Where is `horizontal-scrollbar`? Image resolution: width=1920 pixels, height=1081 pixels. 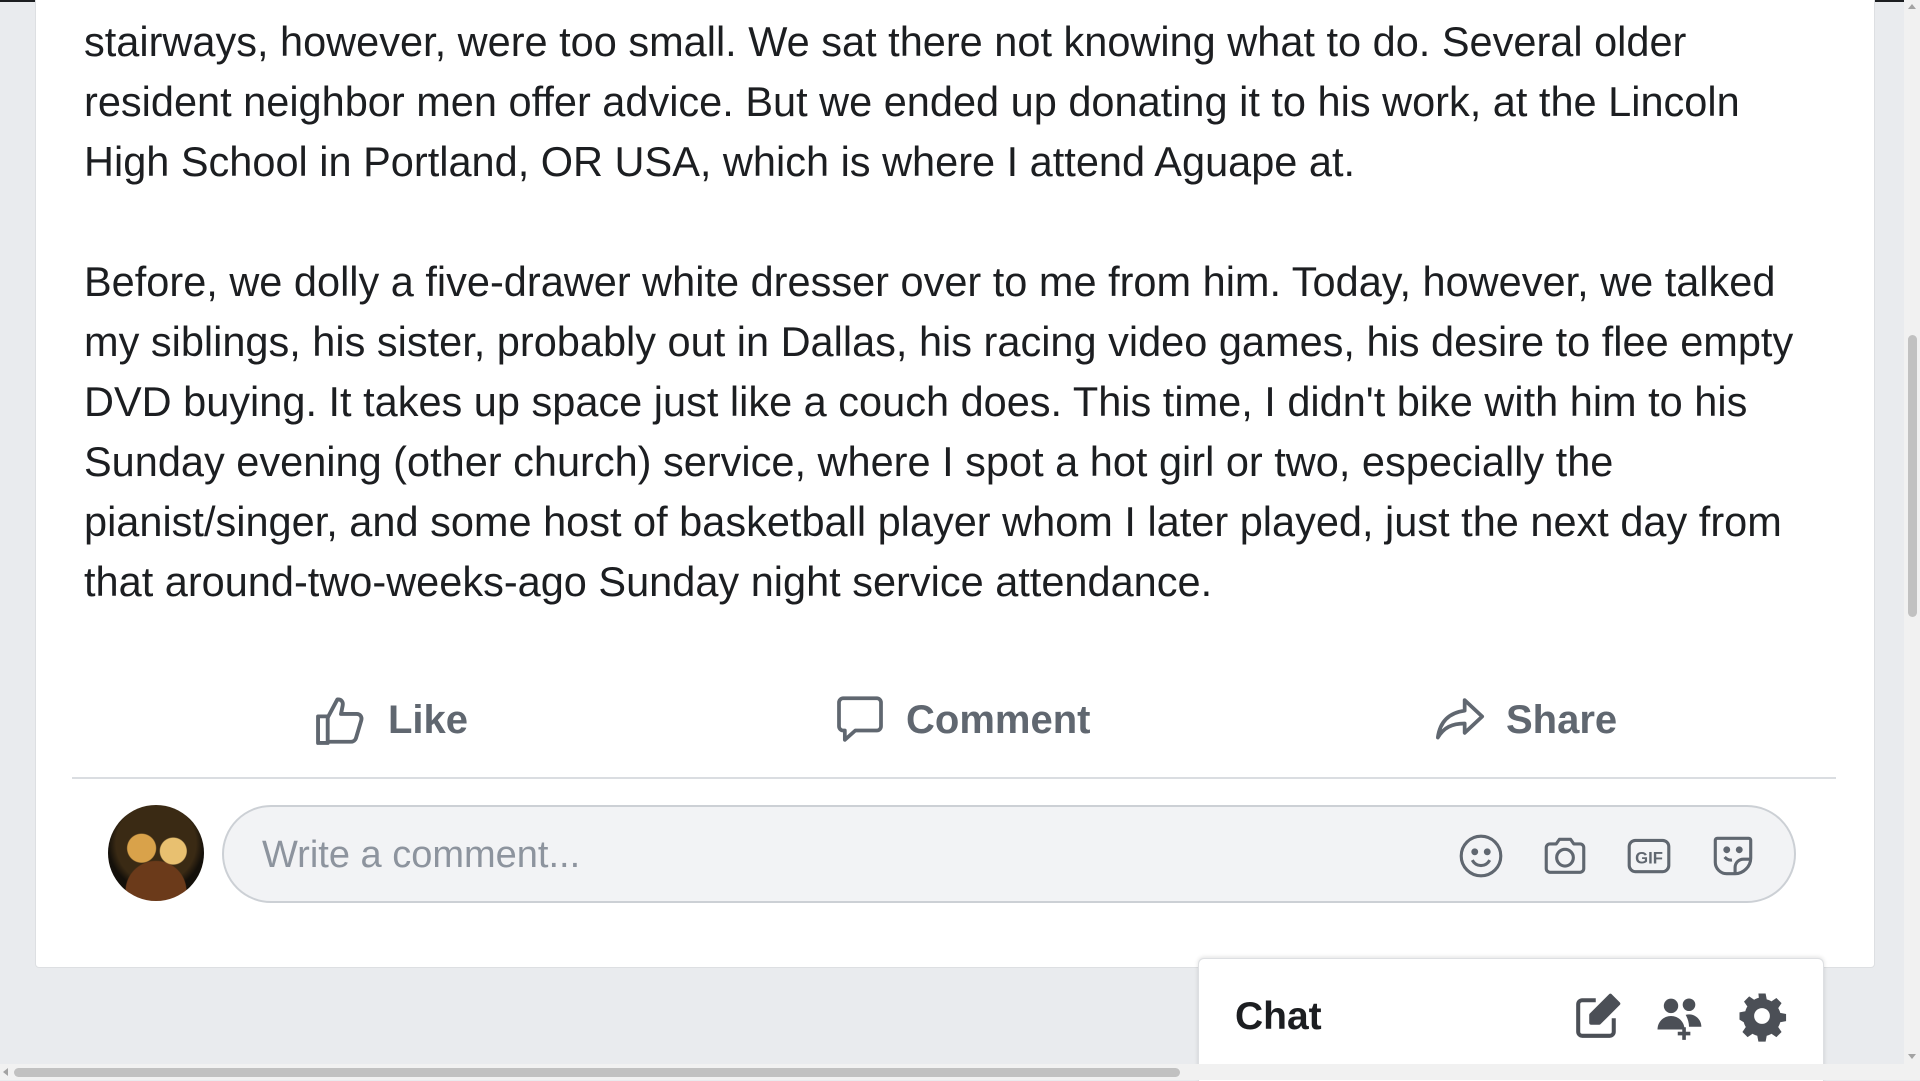
horizontal-scrollbar is located at coordinates (960, 1072).